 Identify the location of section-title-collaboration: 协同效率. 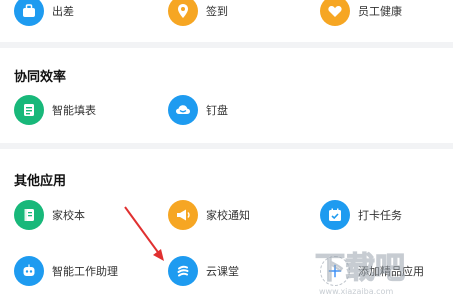
(40, 77).